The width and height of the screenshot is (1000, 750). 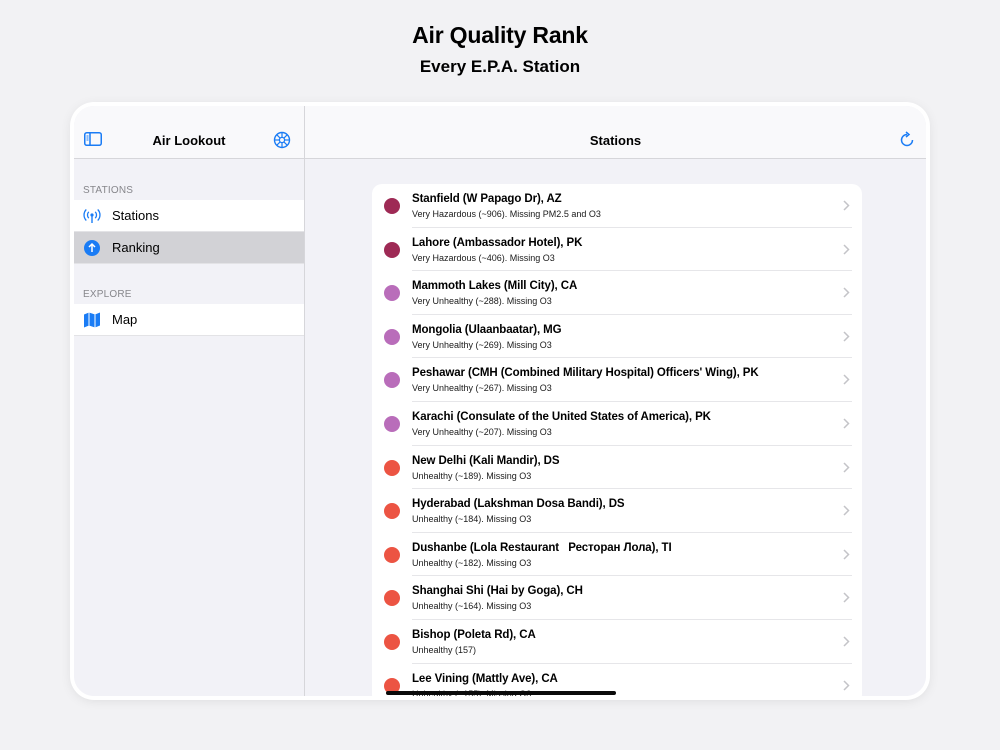 I want to click on station-name: Mongolia (Ulaanbaatar), MG, so click(x=487, y=329).